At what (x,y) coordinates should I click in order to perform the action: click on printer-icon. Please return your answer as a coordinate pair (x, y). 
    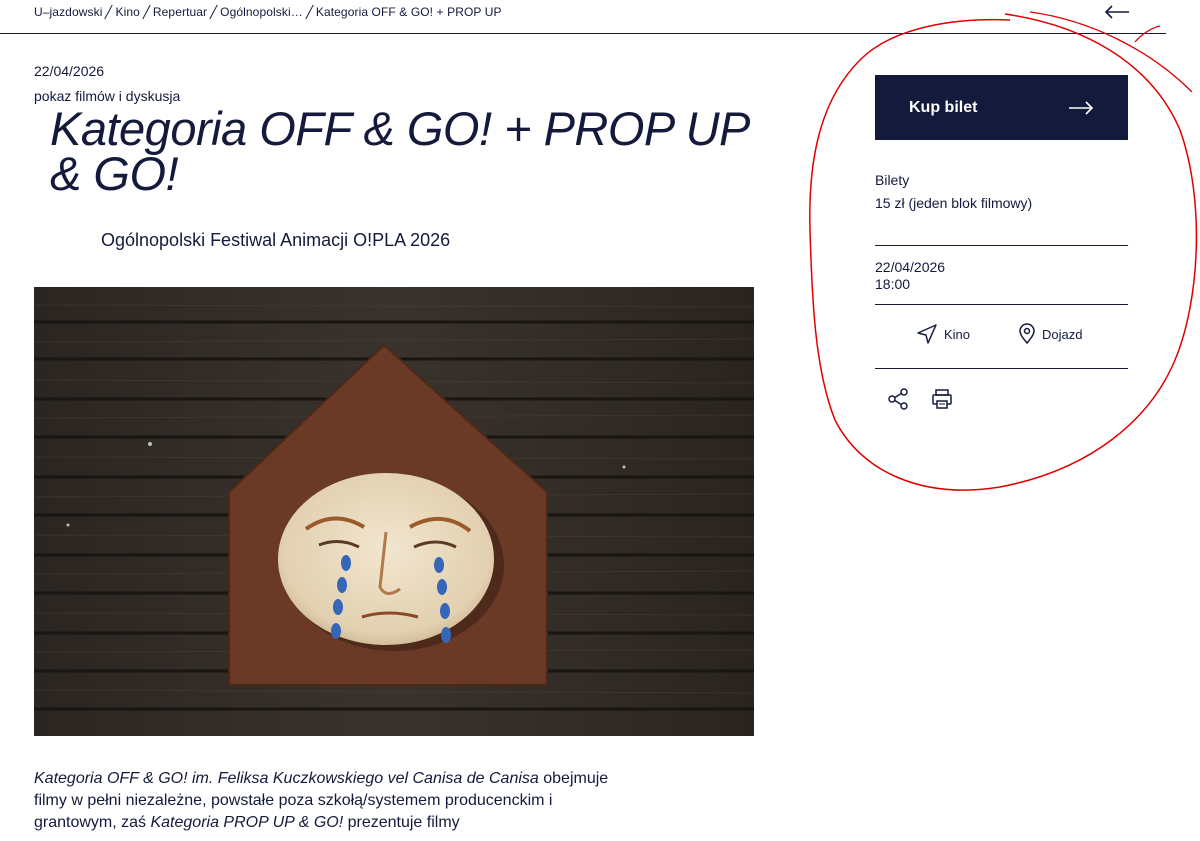
    Looking at the image, I should click on (942, 399).